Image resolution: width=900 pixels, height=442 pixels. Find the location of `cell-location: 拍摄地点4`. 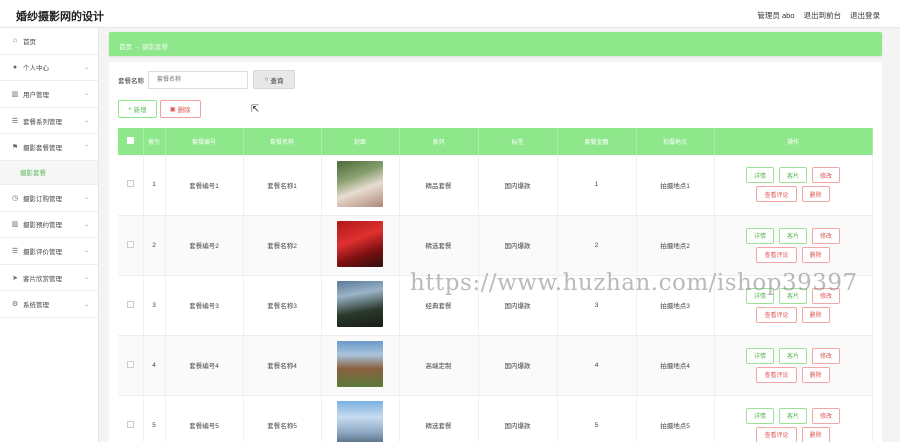

cell-location: 拍摄地点4 is located at coordinates (675, 365).